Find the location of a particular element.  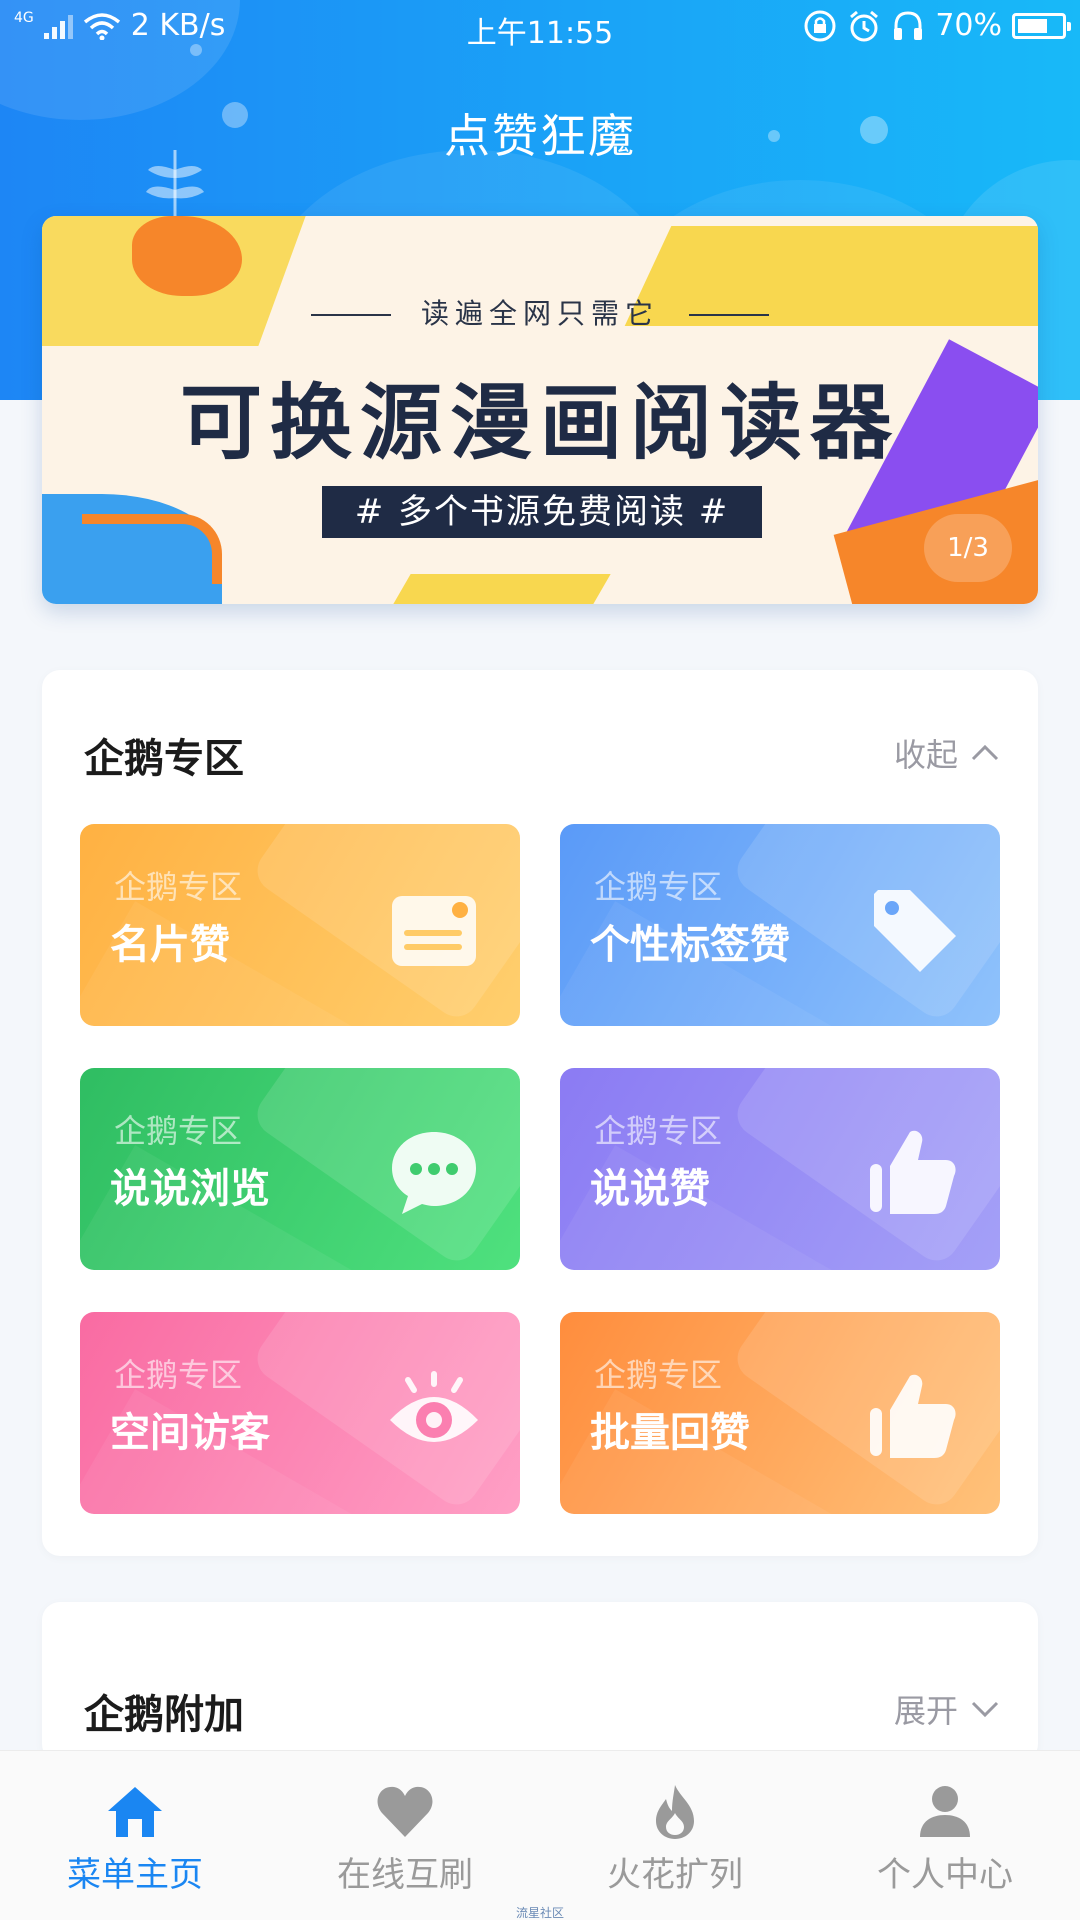

banner-subtitle-text: 读遍全网只需它 is located at coordinates (539, 313).